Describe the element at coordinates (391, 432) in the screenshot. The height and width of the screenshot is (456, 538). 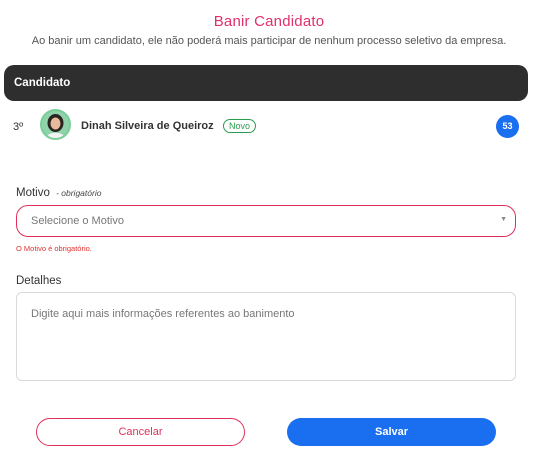
I see `save-button: Salvar` at that location.